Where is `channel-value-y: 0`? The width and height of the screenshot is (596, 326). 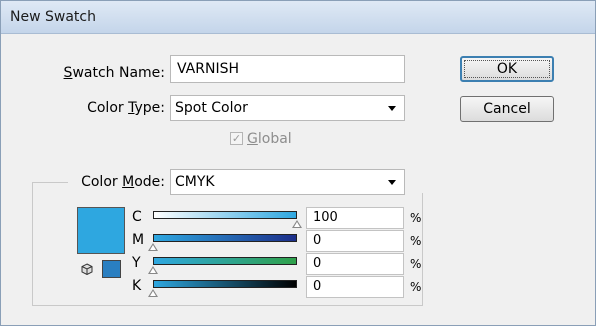 channel-value-y: 0 is located at coordinates (355, 264).